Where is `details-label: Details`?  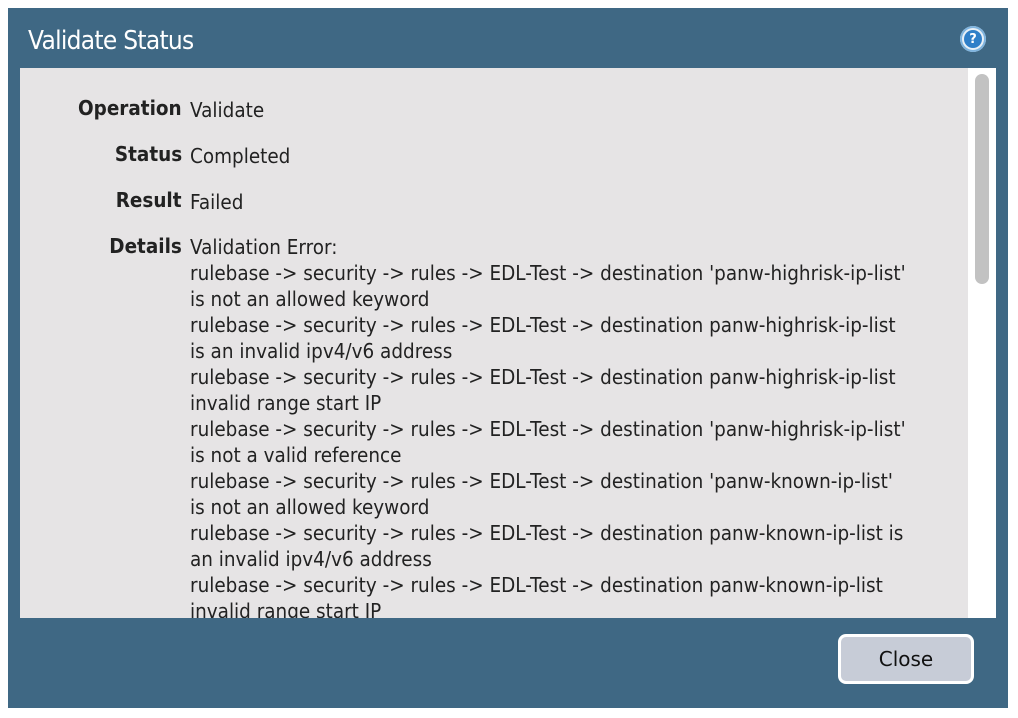
details-label: Details is located at coordinates (145, 246).